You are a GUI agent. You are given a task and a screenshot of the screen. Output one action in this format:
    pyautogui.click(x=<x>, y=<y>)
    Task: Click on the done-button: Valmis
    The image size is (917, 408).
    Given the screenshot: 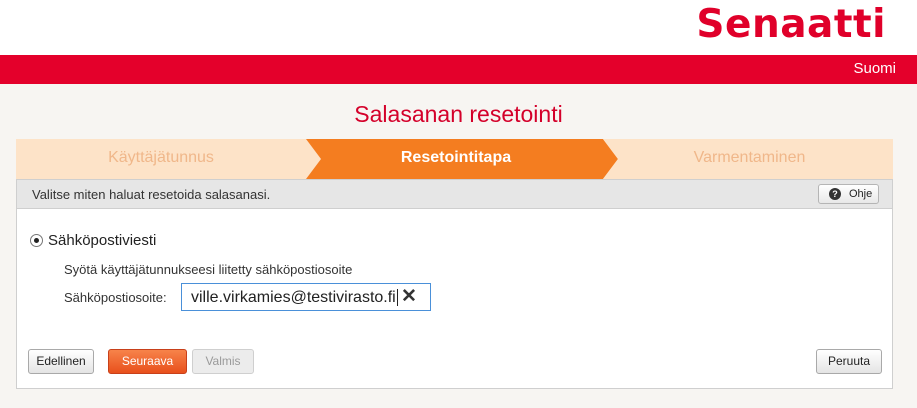 What is the action you would take?
    pyautogui.click(x=223, y=361)
    